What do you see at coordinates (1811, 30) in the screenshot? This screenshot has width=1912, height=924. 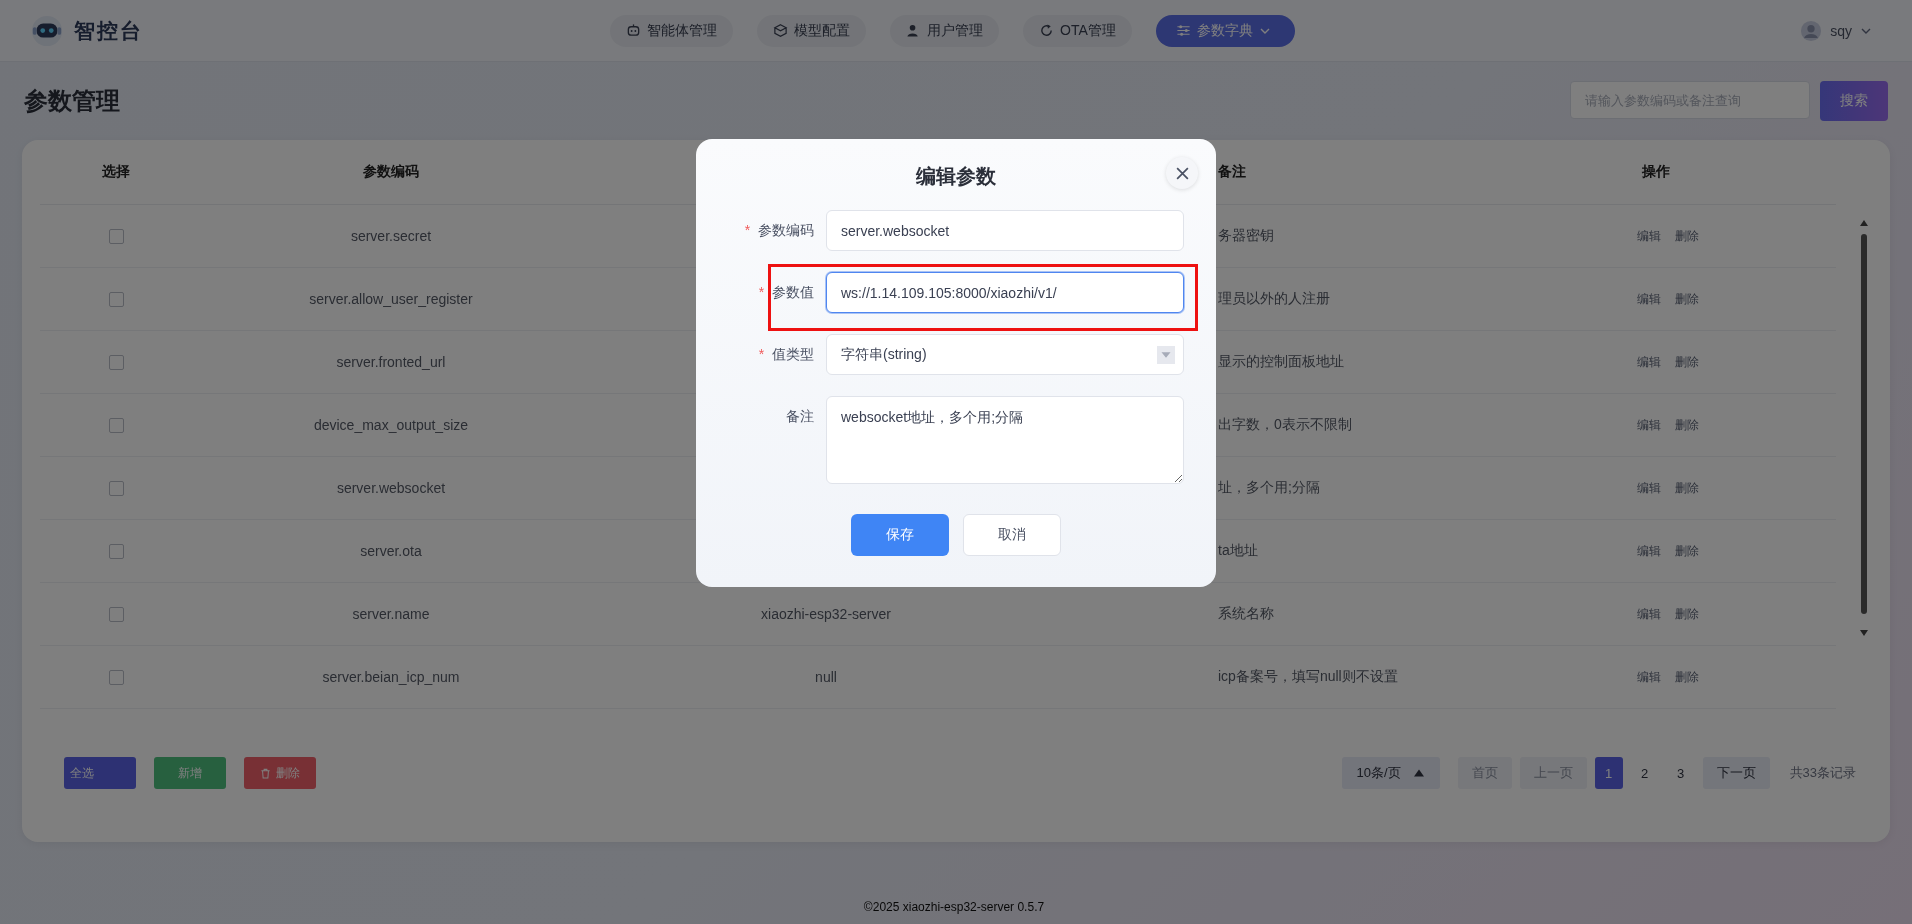 I see `avatar-icon` at bounding box center [1811, 30].